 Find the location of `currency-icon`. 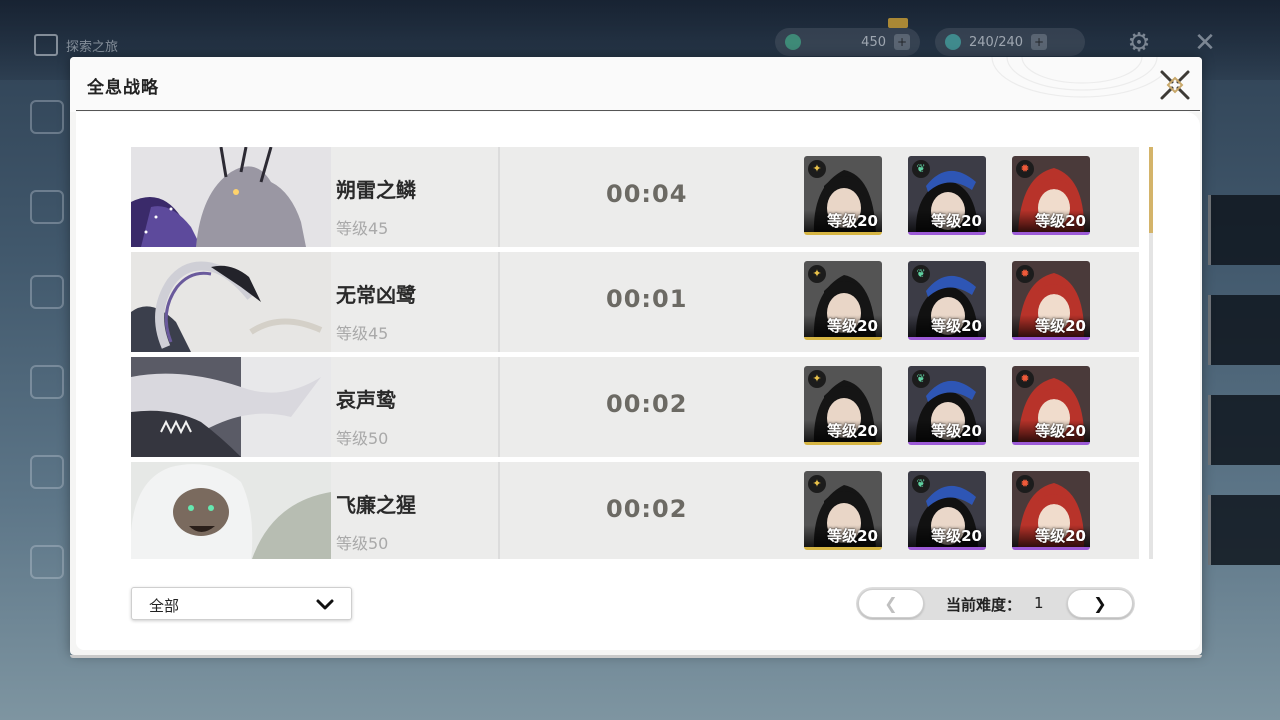

currency-icon is located at coordinates (793, 42).